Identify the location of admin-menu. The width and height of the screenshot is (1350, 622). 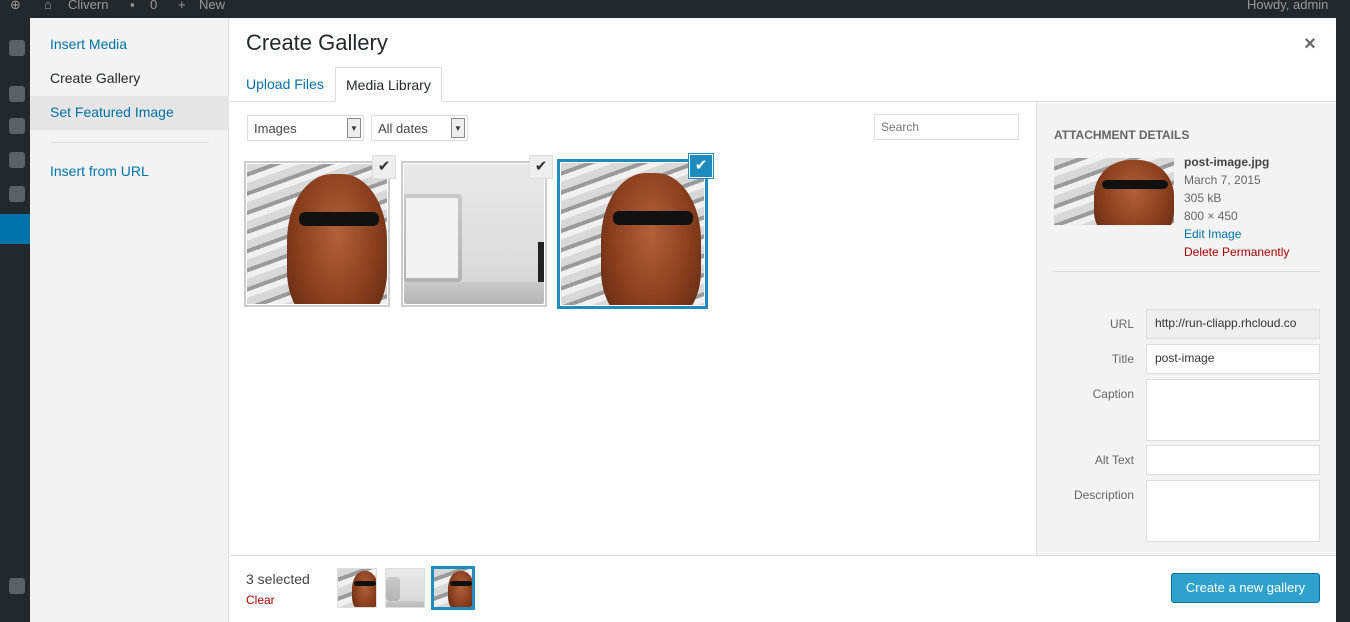
(15, 320).